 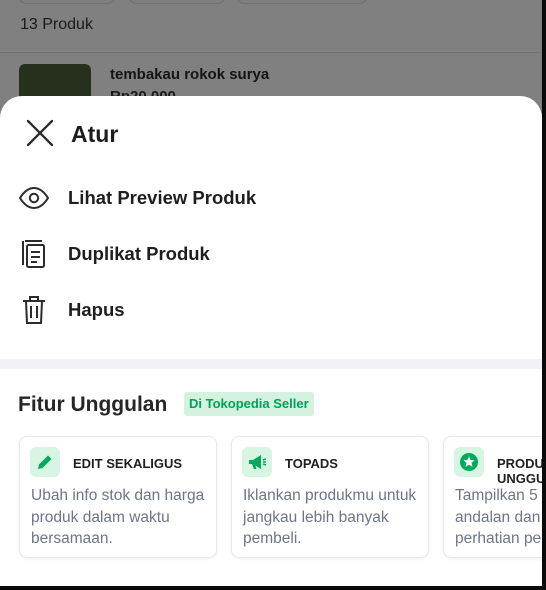 I want to click on menu-label-duplicate: Duplikat Produk, so click(x=139, y=253).